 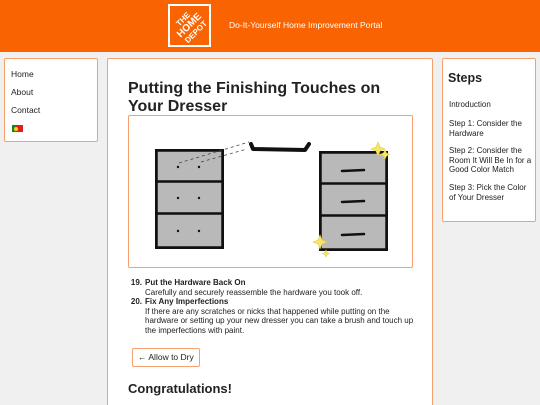 I want to click on left-dresser, so click(x=189, y=199).